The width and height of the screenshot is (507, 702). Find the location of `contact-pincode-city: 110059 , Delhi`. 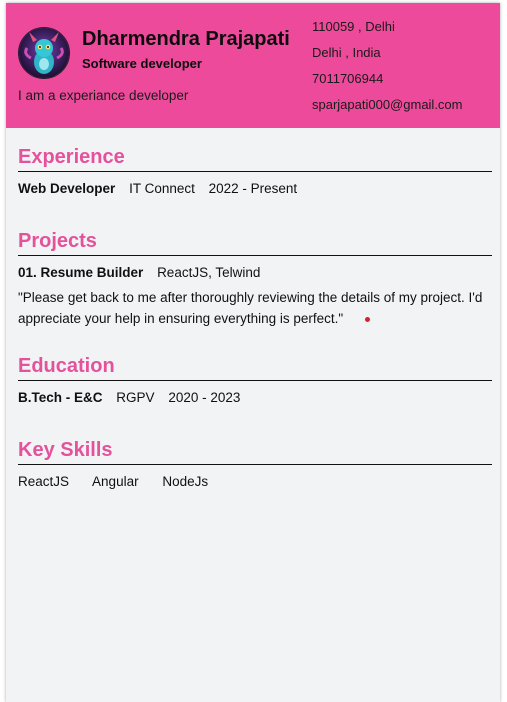

contact-pincode-city: 110059 , Delhi is located at coordinates (353, 26).